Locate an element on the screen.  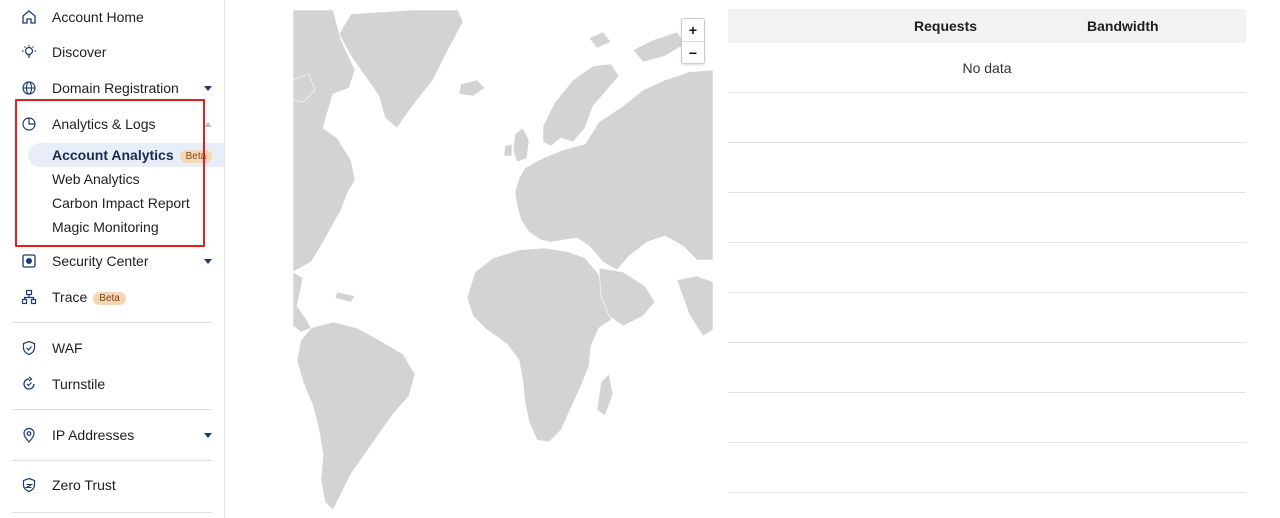
map-zoom-control: + − is located at coordinates (693, 41).